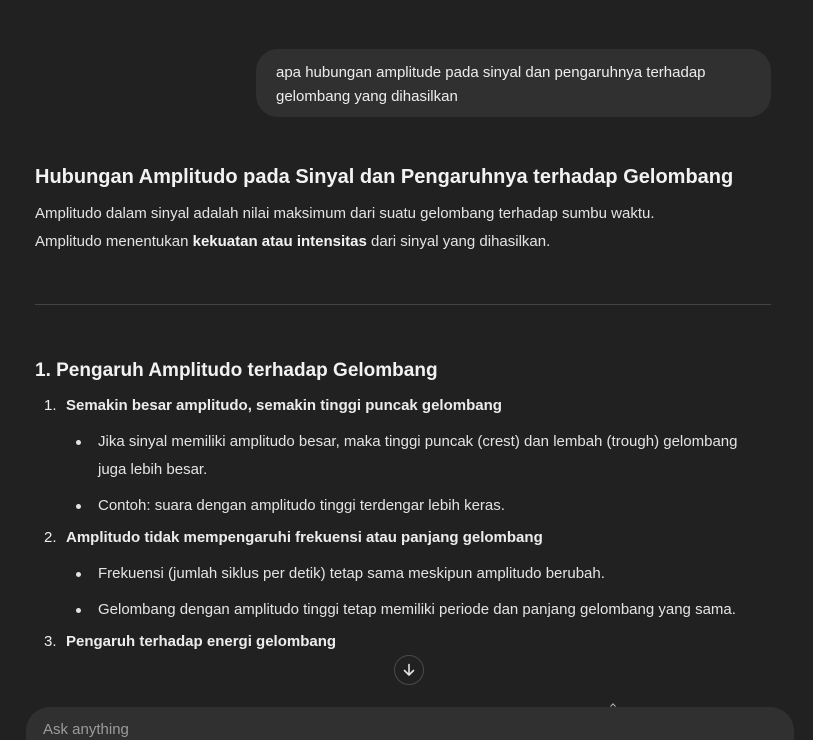 This screenshot has height=740, width=813. I want to click on list-item-3: 3. Pengaruh terhadap energi gelombang, so click(405, 642).